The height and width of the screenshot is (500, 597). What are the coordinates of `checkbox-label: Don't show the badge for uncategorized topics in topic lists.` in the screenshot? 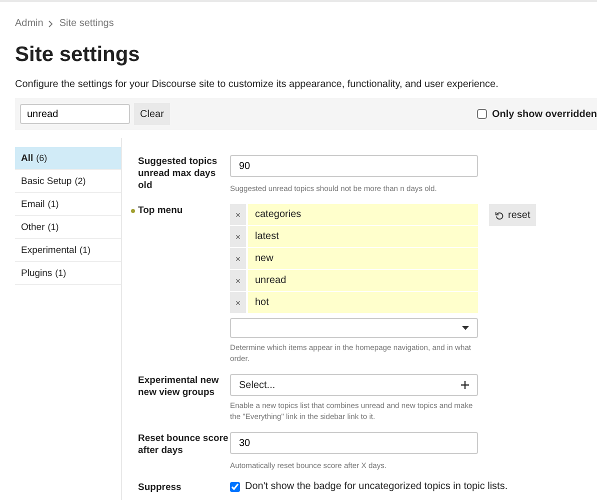 It's located at (376, 486).